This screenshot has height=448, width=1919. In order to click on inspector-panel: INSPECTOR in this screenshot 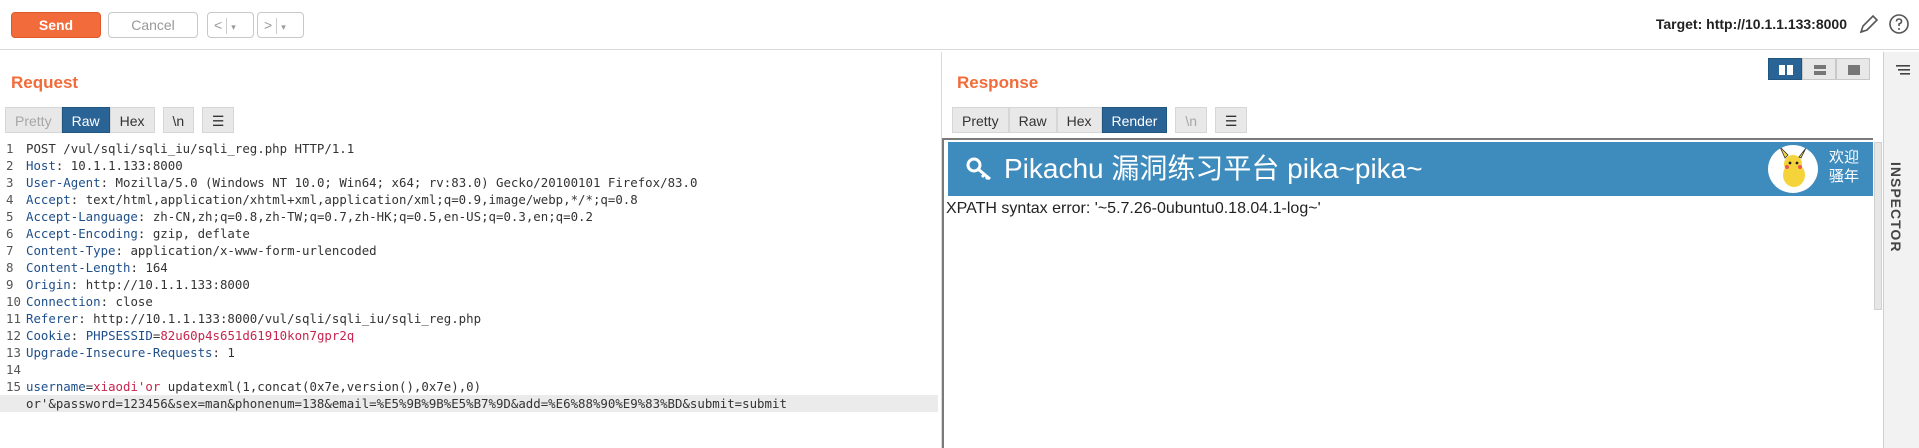, I will do `click(1901, 250)`.